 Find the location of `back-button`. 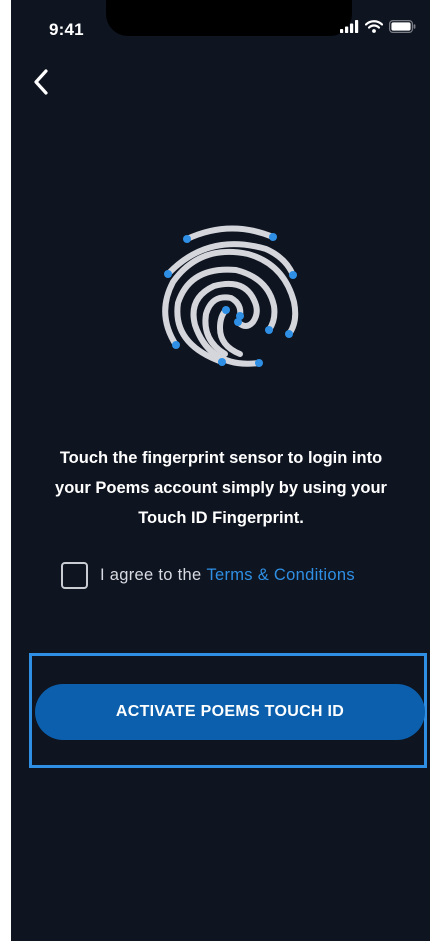

back-button is located at coordinates (41, 82).